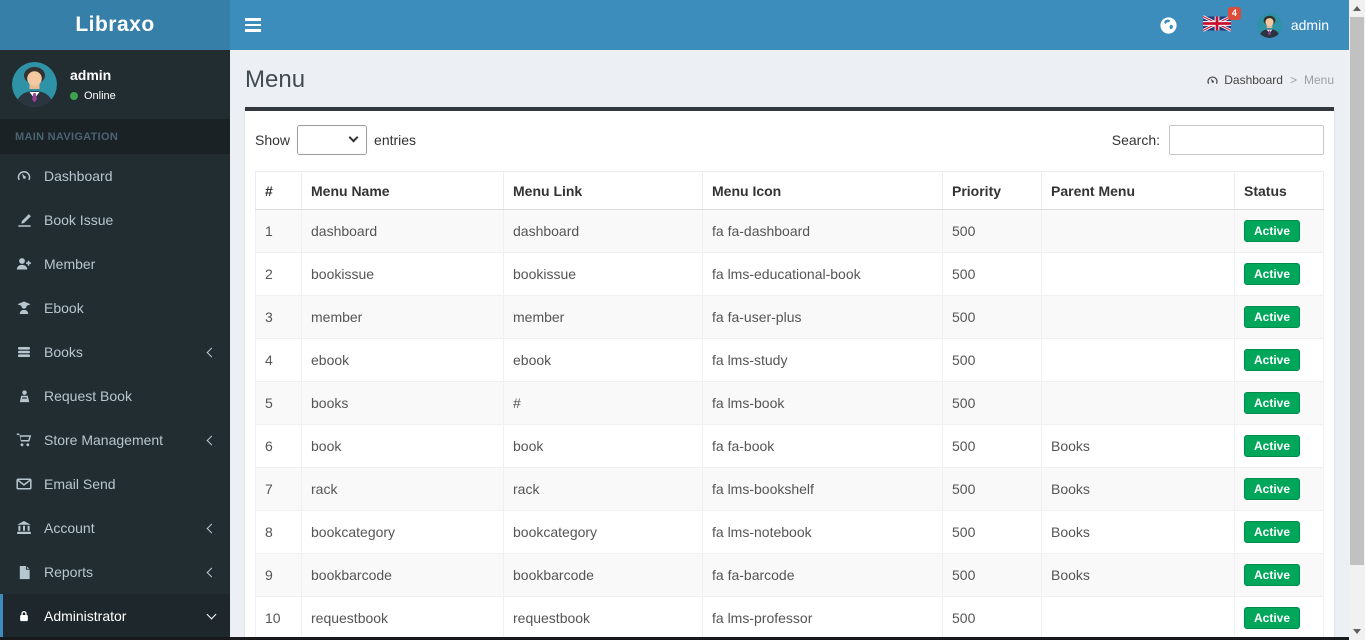  Describe the element at coordinates (115, 352) in the screenshot. I see `sidebar-item-books: Books` at that location.